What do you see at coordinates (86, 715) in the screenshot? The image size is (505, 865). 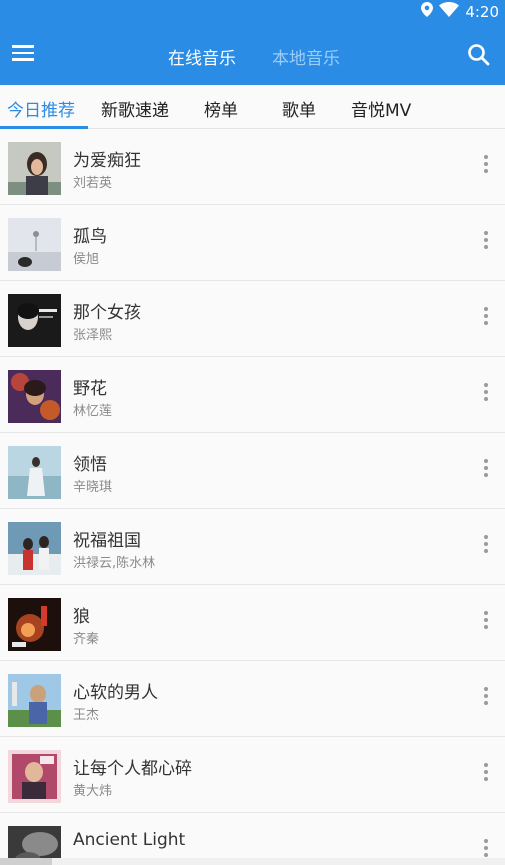 I see `song-artist: 王杰` at bounding box center [86, 715].